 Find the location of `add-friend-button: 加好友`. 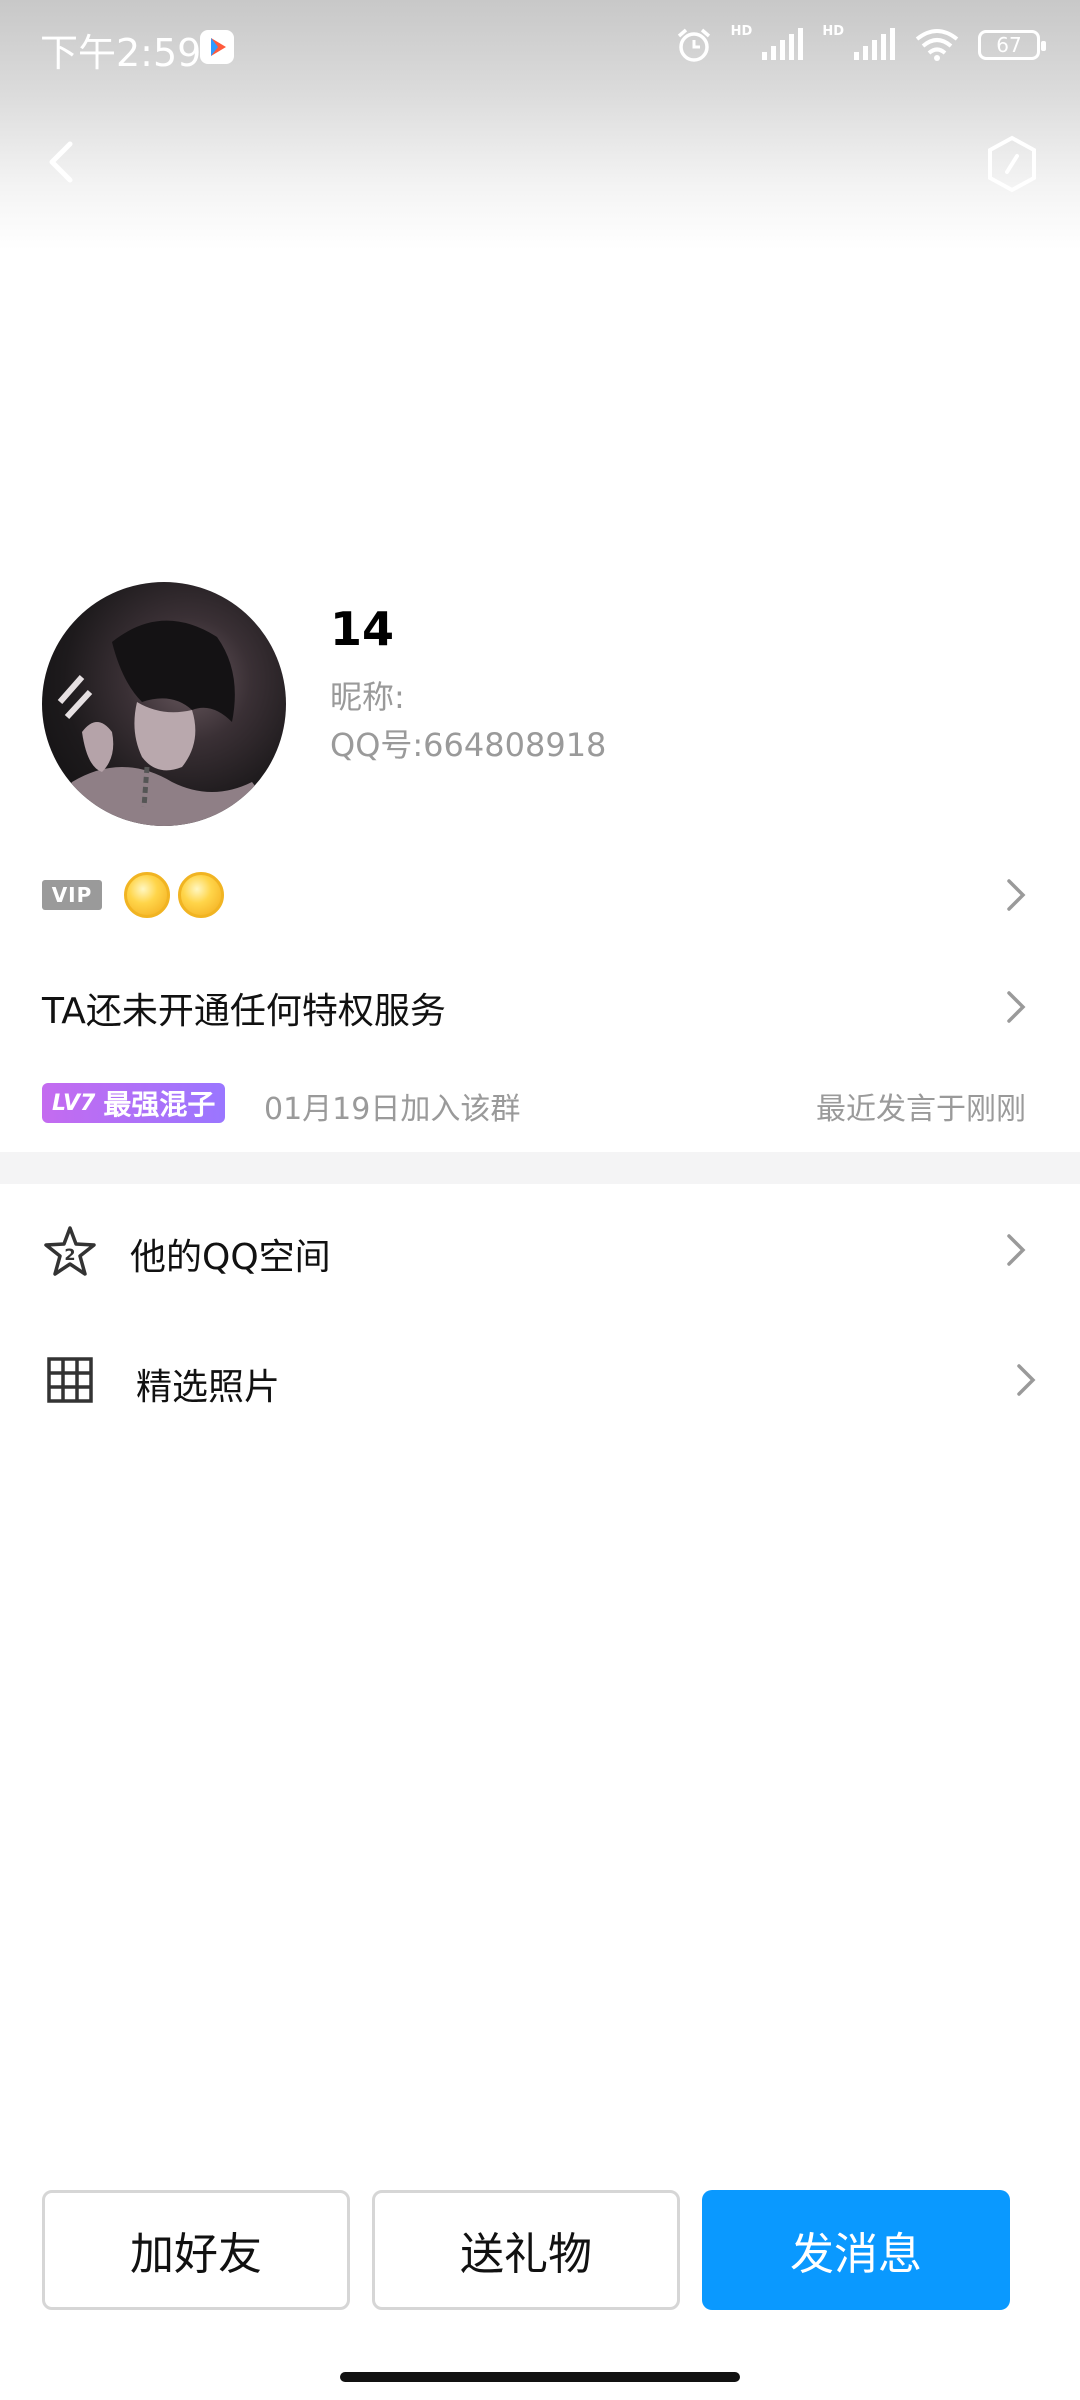

add-friend-button: 加好友 is located at coordinates (196, 2250).